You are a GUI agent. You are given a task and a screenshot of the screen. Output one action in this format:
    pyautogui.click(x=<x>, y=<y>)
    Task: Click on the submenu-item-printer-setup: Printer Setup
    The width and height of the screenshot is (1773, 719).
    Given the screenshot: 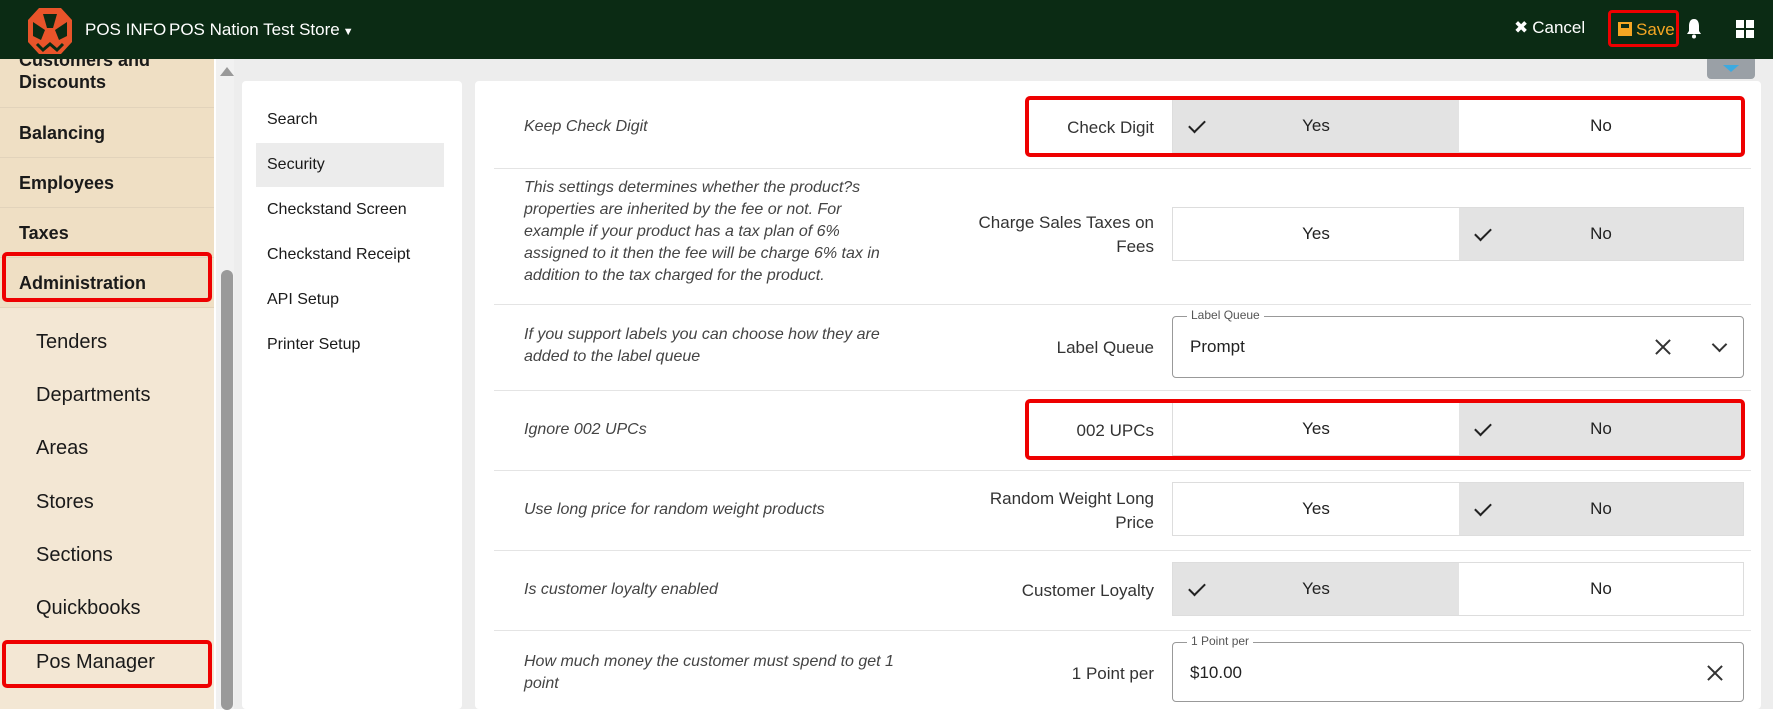 What is the action you would take?
    pyautogui.click(x=350, y=345)
    